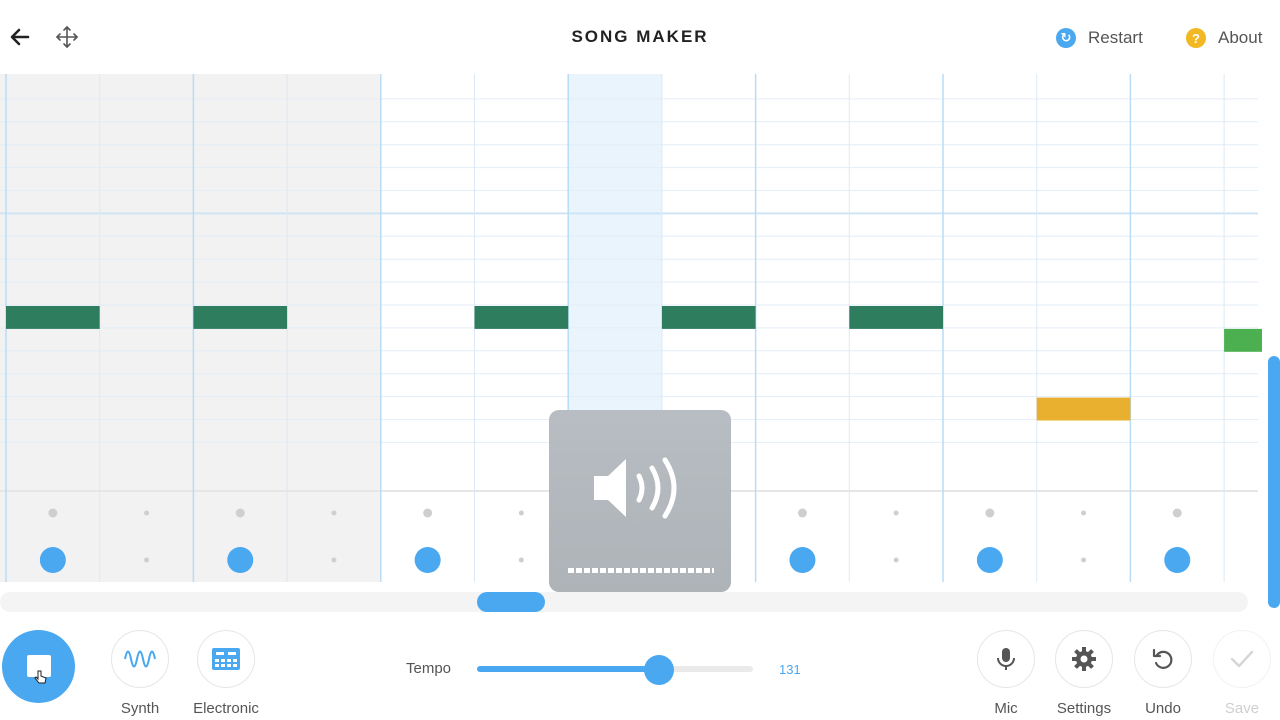 The image size is (1280, 720). What do you see at coordinates (1006, 673) in the screenshot?
I see `mic-button: Mic` at bounding box center [1006, 673].